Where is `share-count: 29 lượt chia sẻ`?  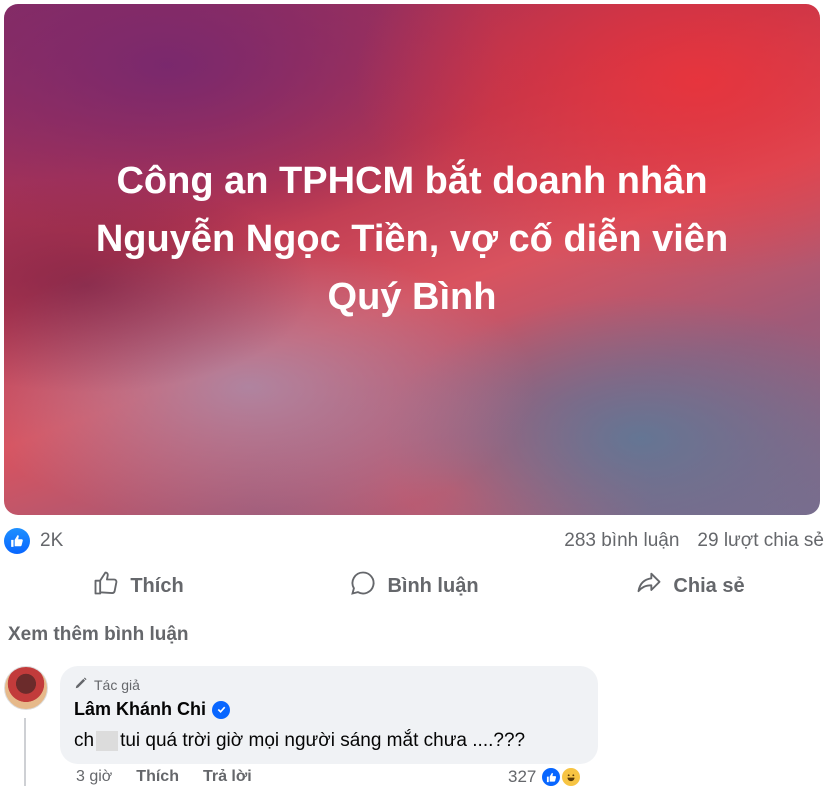
share-count: 29 lượt chia sẻ is located at coordinates (760, 541).